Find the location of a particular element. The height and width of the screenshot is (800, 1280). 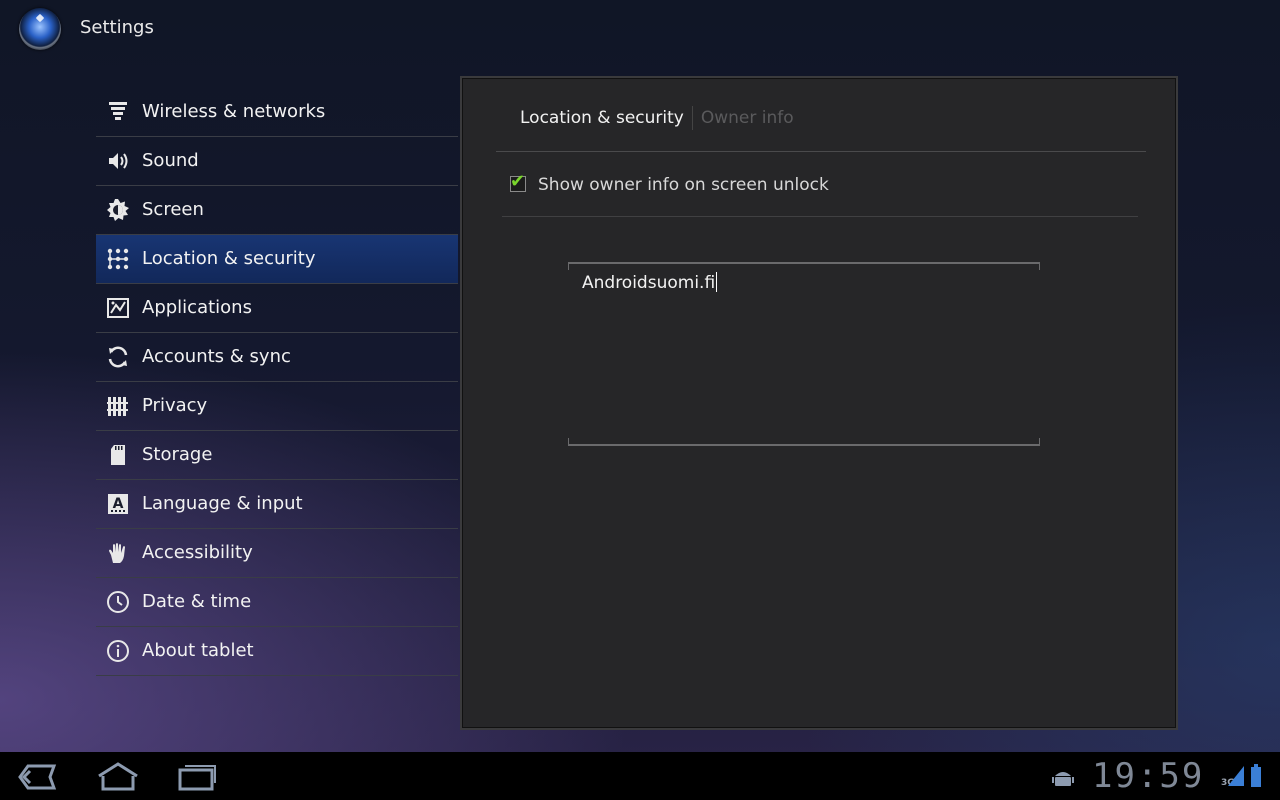

sidebar-item-label: Date & time is located at coordinates (197, 601).